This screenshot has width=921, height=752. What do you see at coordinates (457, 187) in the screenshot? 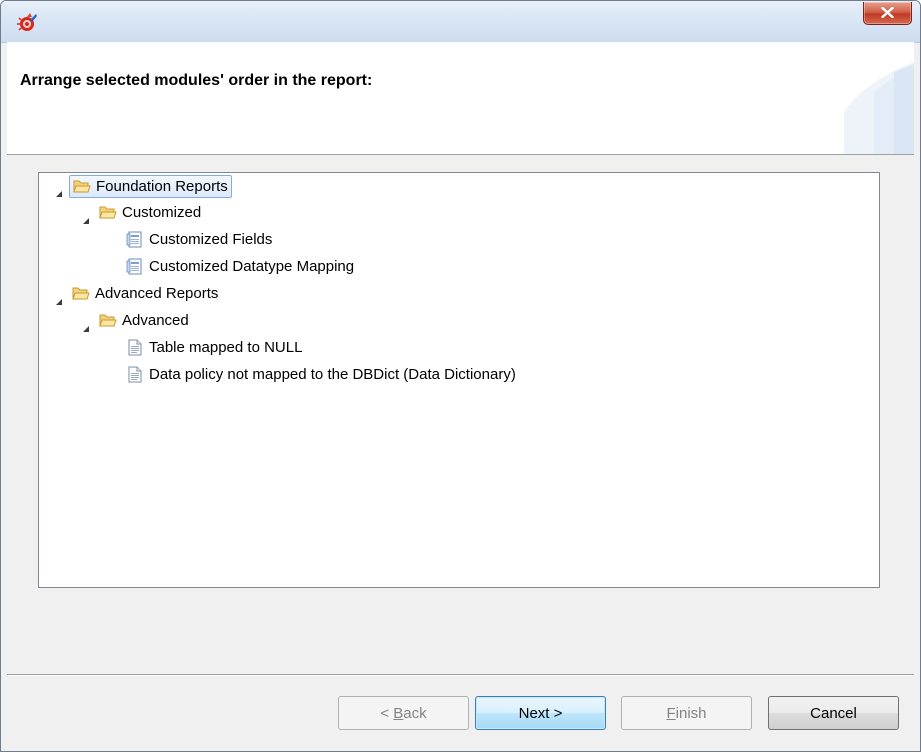
I see `tree-node-folder: Foundation Reports` at bounding box center [457, 187].